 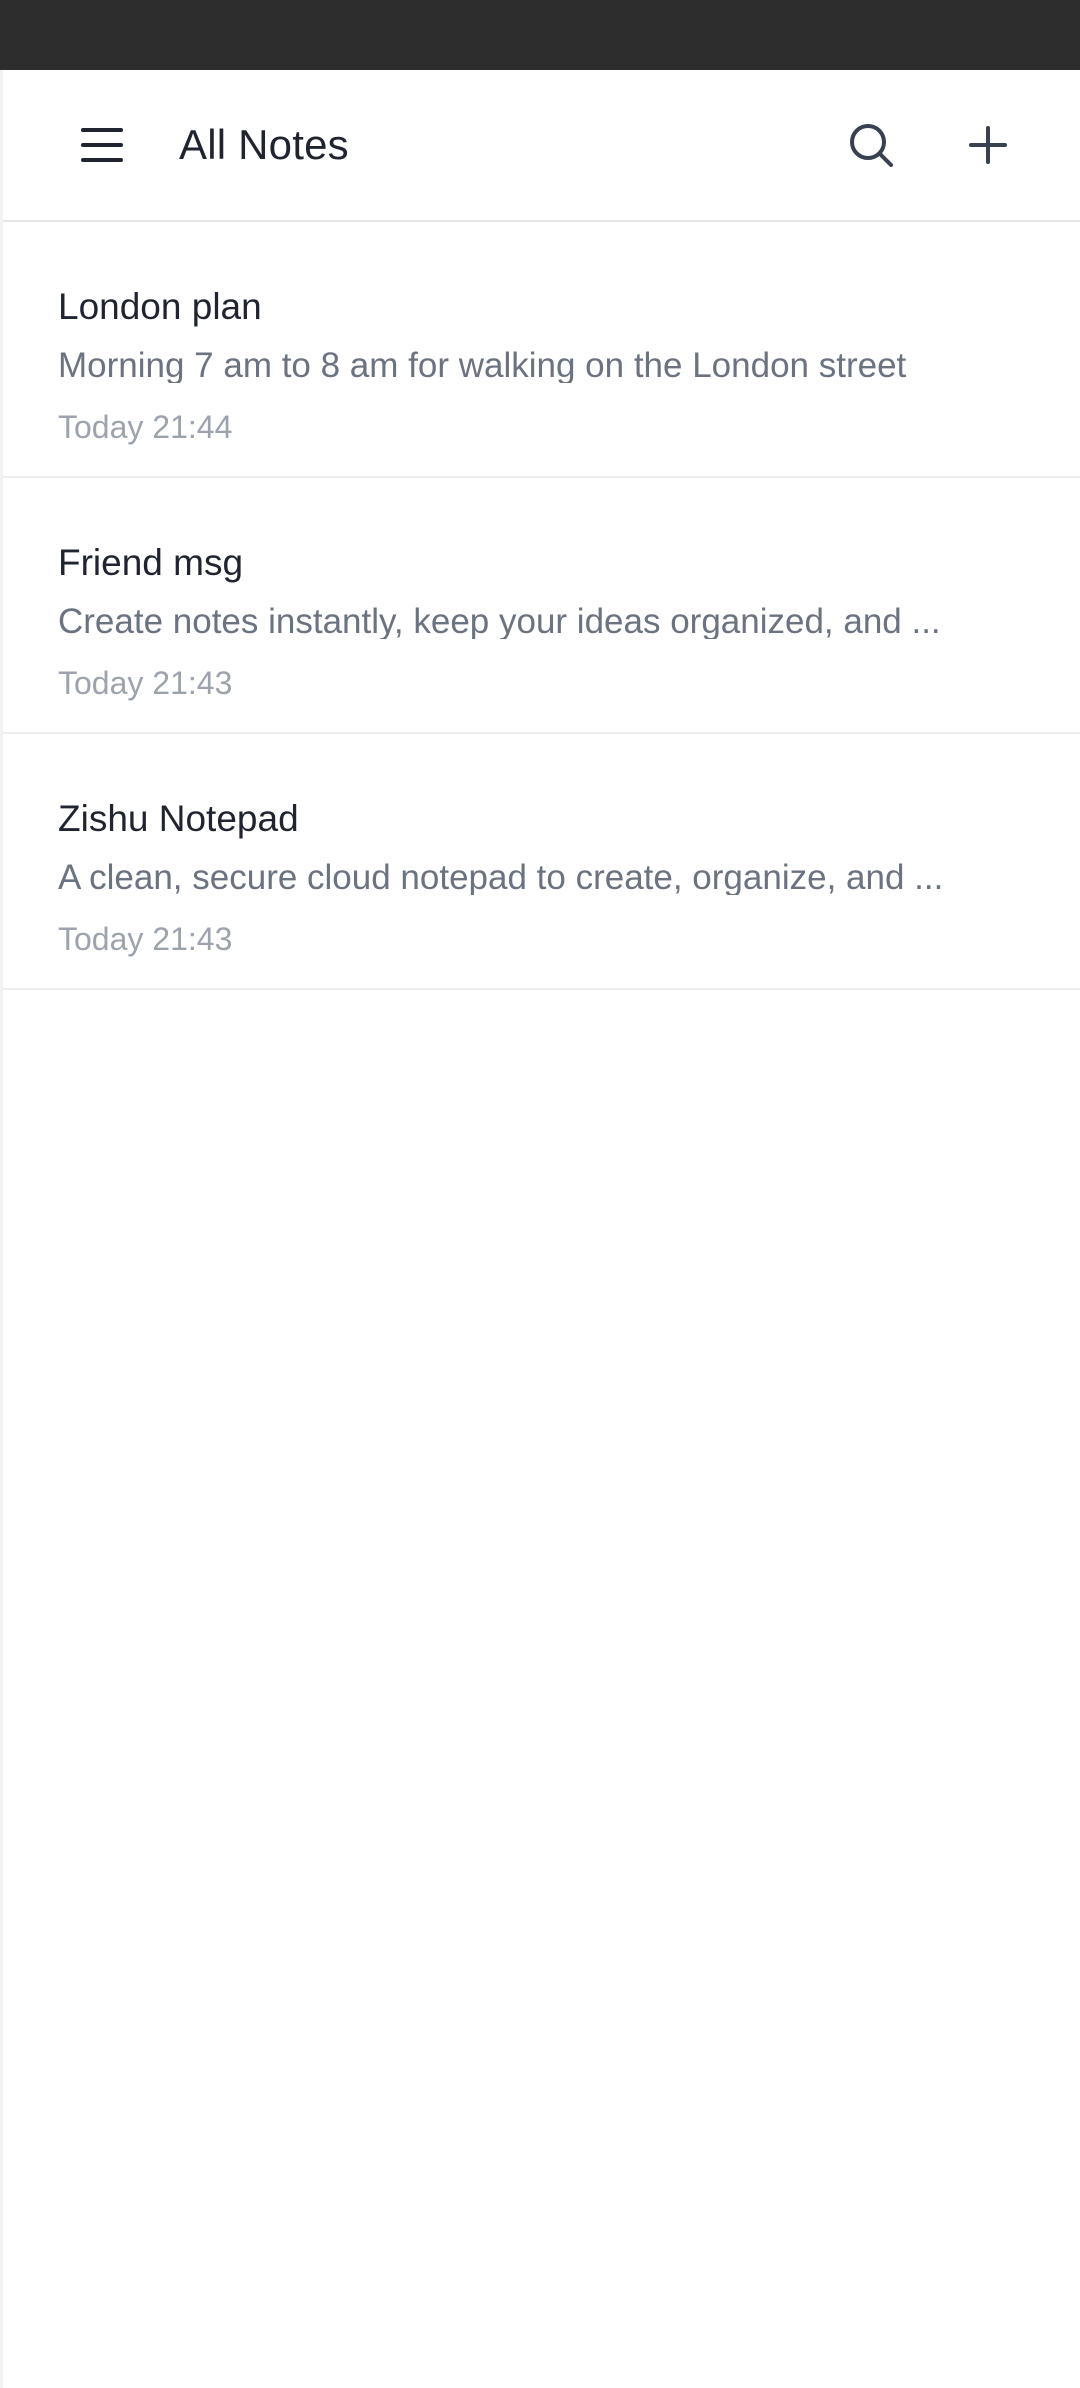 I want to click on plus-icon, so click(x=988, y=145).